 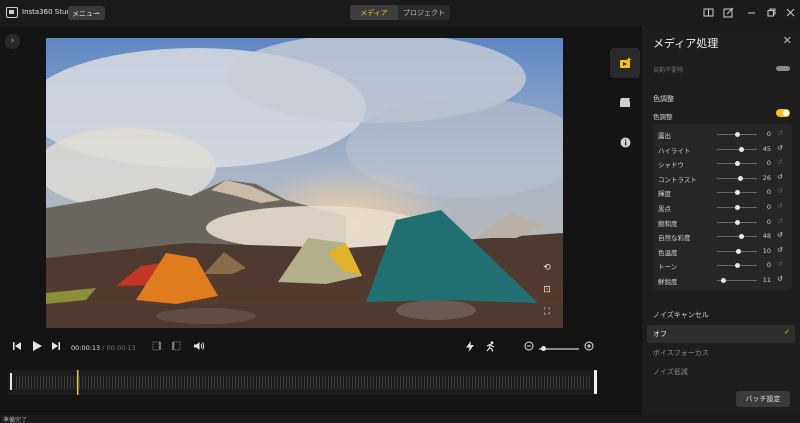 What do you see at coordinates (103, 348) in the screenshot?
I see `time-readout: 00:00:13 / 00:00:13` at bounding box center [103, 348].